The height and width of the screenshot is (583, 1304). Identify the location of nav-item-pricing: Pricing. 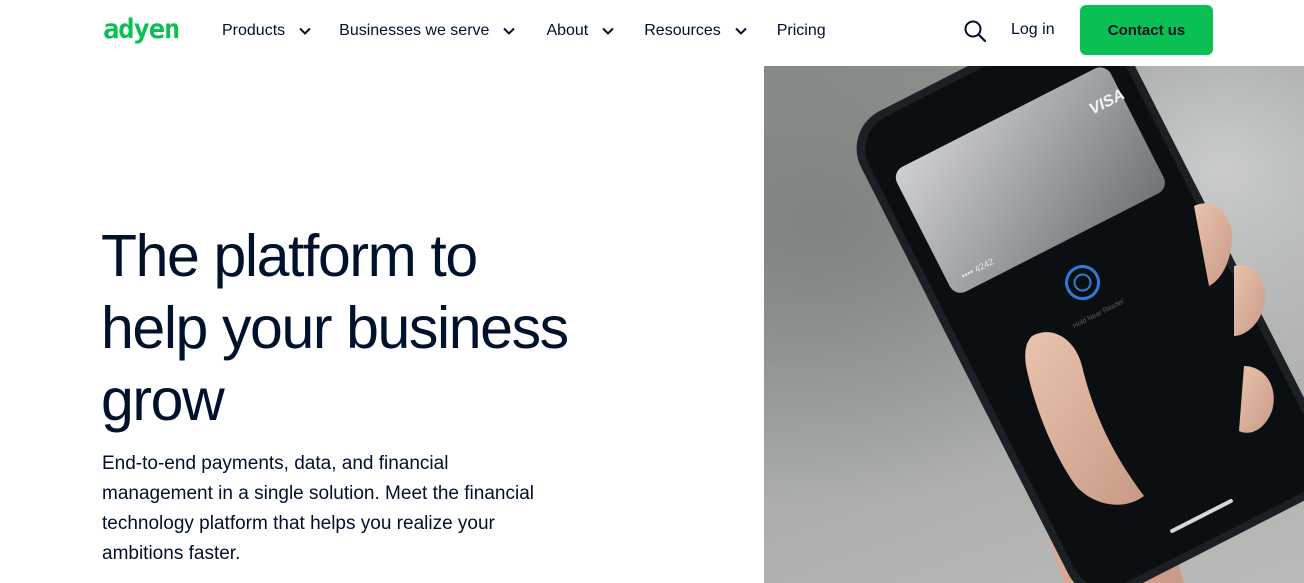
(801, 31).